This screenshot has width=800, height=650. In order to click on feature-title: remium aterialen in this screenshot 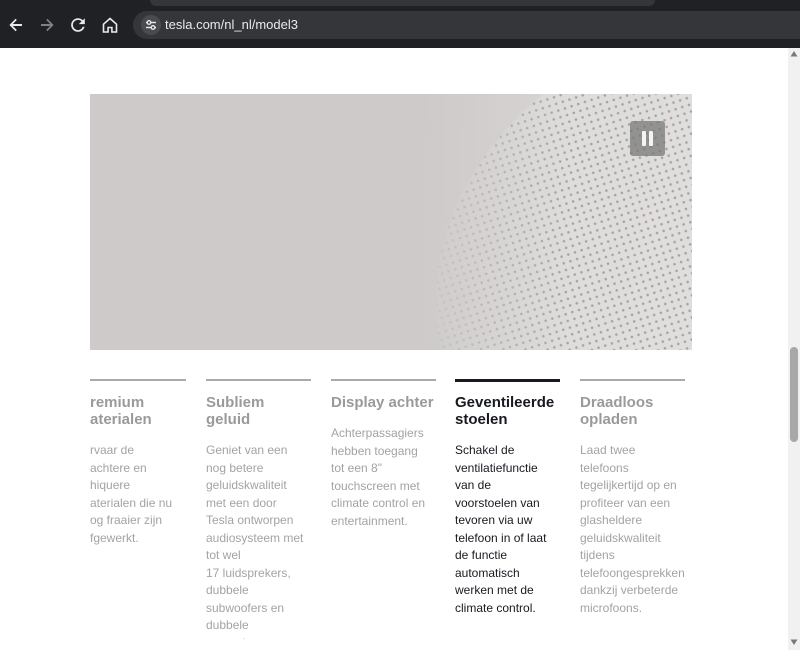, I will do `click(121, 411)`.